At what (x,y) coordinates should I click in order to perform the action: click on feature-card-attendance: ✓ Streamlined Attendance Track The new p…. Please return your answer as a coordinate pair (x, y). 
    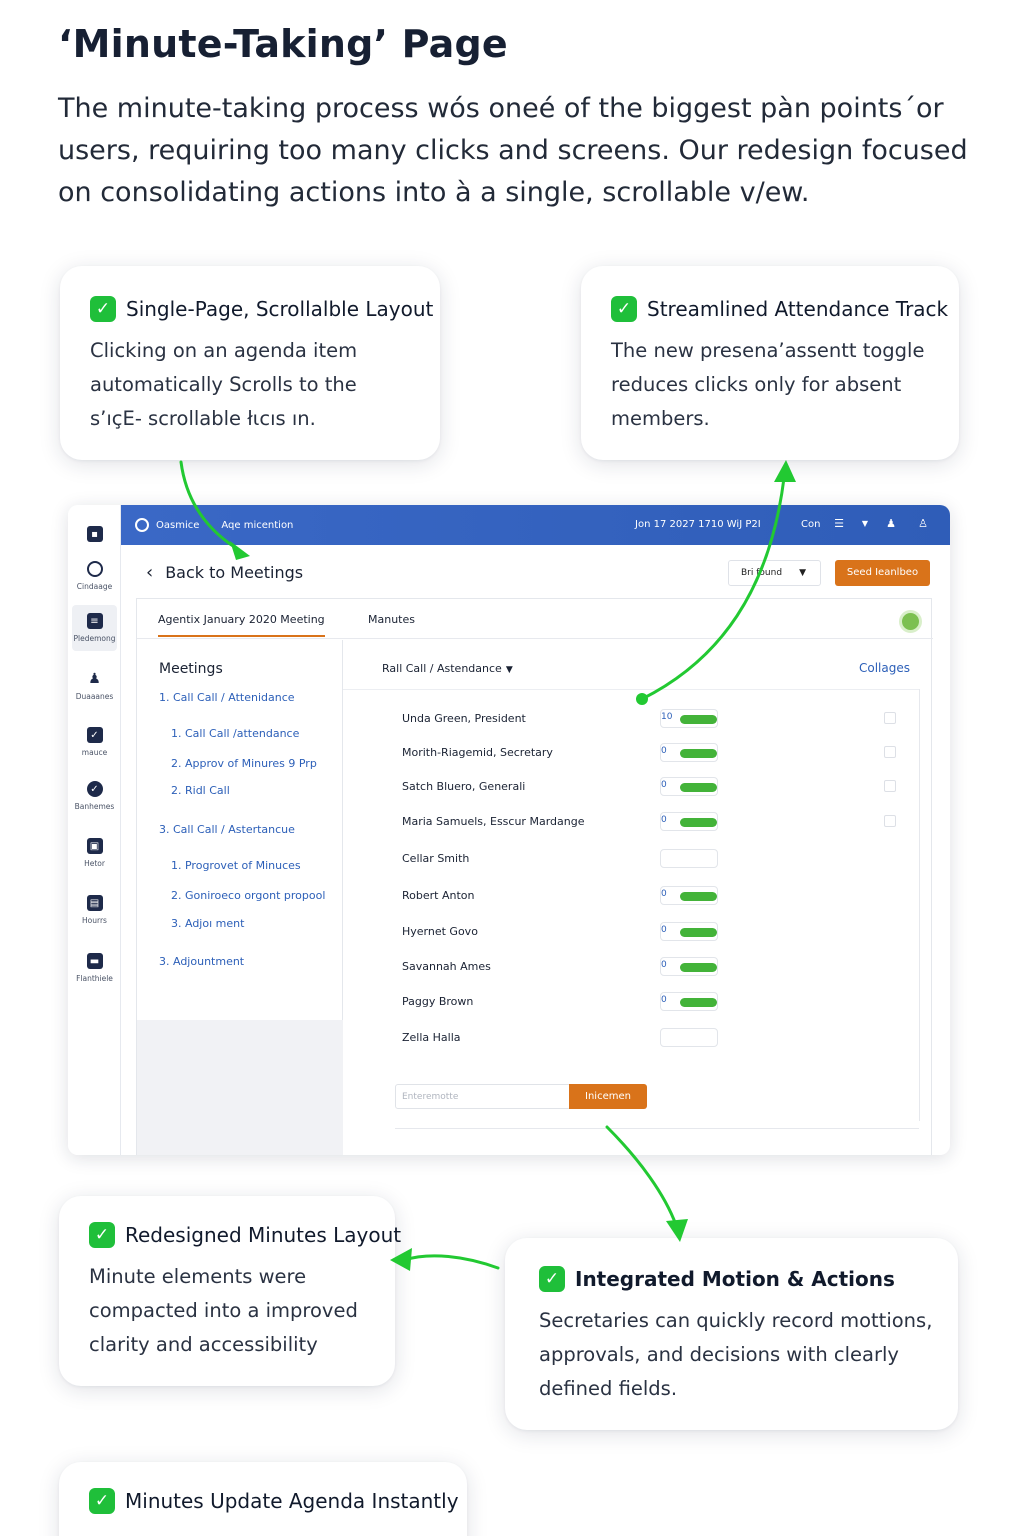
    Looking at the image, I should click on (770, 363).